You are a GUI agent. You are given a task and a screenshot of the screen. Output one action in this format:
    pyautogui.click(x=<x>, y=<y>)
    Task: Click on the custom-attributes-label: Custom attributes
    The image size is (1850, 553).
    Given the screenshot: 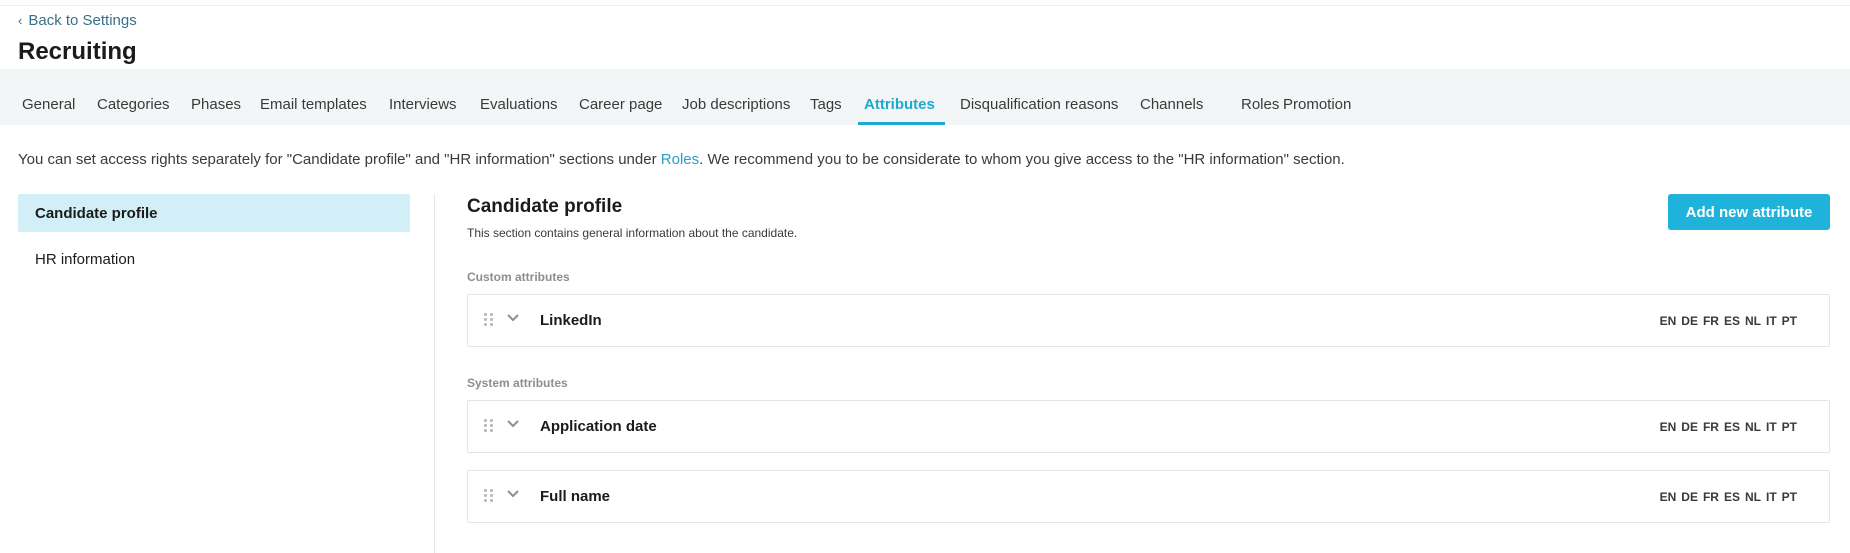 What is the action you would take?
    pyautogui.click(x=518, y=277)
    